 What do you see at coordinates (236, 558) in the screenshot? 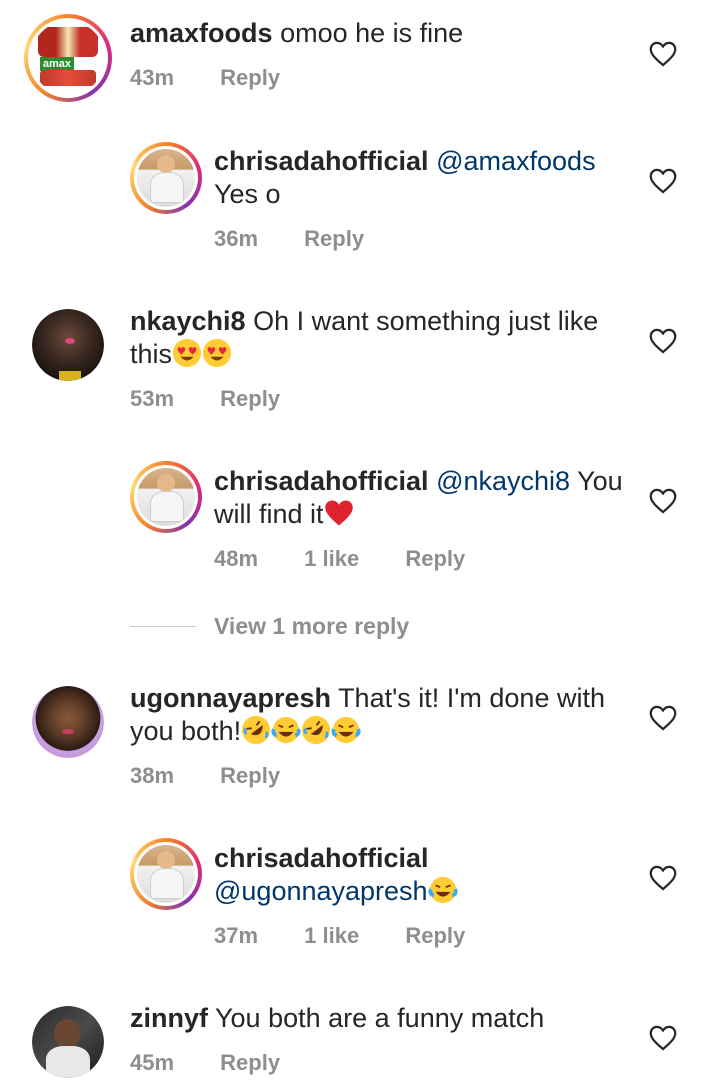
I see `timestamp: 48m` at bounding box center [236, 558].